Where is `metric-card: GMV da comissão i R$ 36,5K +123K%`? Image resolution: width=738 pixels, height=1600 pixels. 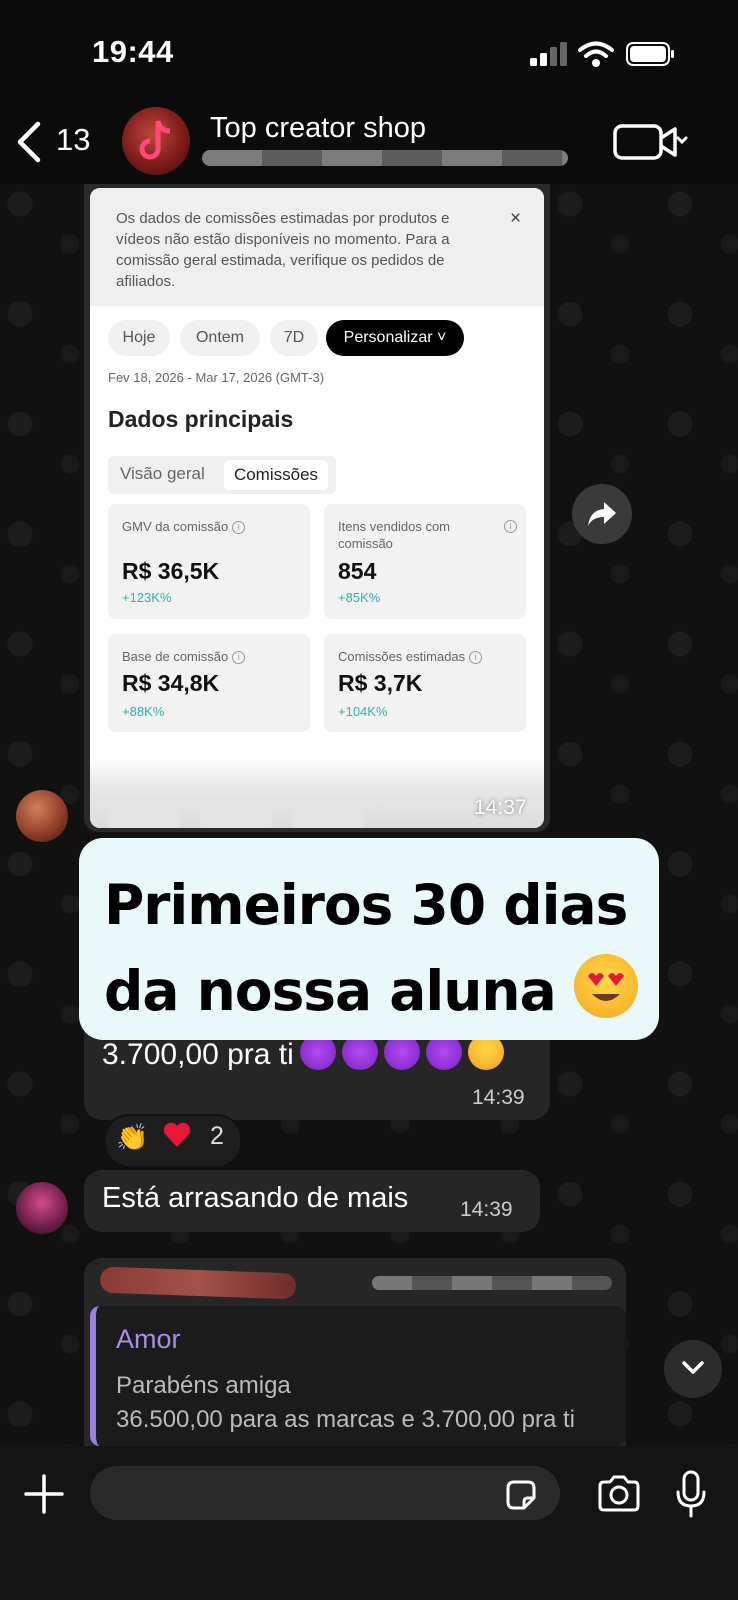
metric-card: GMV da comissão i R$ 36,5K +123K% is located at coordinates (209, 561).